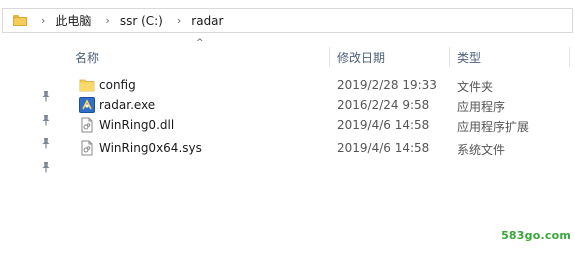  Describe the element at coordinates (150, 148) in the screenshot. I see `file-name: WinRing0x64.sys` at that location.